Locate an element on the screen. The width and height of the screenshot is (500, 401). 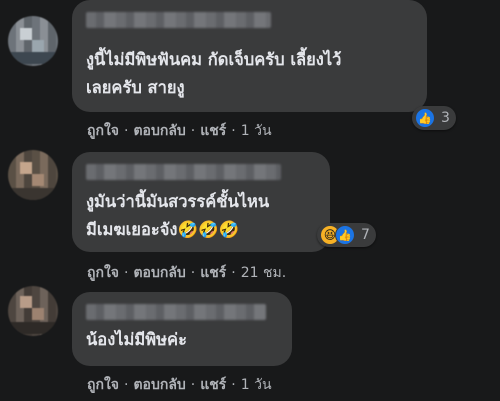
reaction-count: 7 is located at coordinates (365, 235).